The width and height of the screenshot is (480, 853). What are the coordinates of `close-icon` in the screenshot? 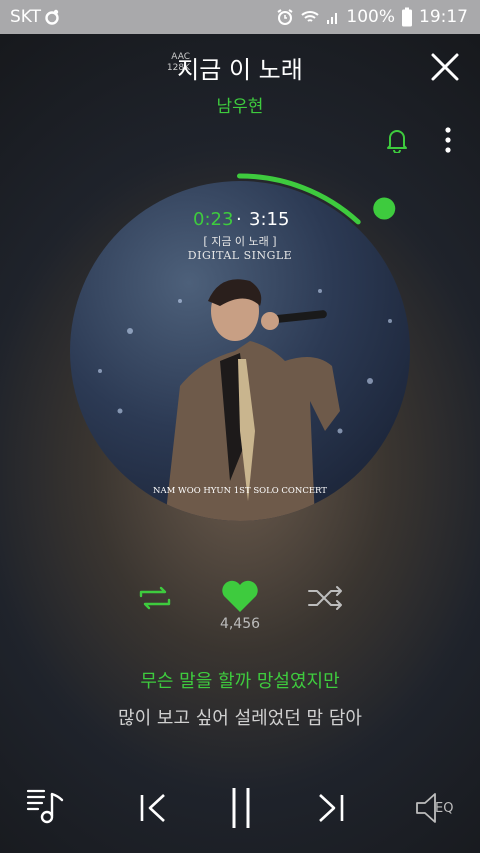 It's located at (445, 67).